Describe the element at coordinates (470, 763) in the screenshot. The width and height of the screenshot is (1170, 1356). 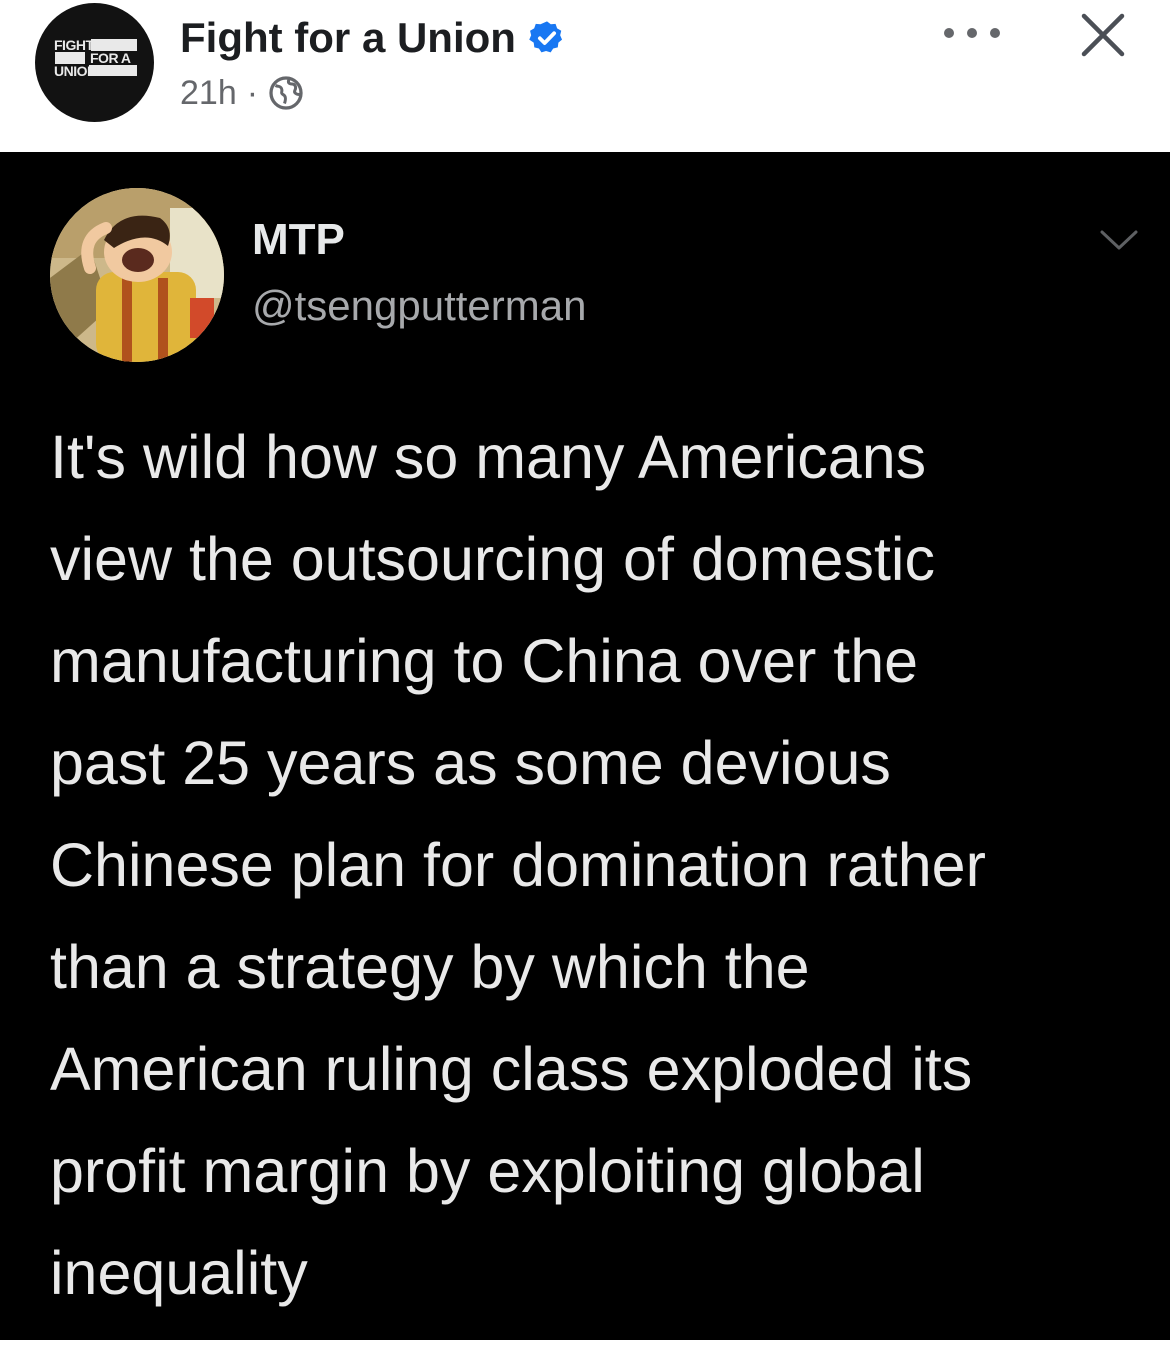
I see `tweet-text-line: past 25 years as some devious` at that location.